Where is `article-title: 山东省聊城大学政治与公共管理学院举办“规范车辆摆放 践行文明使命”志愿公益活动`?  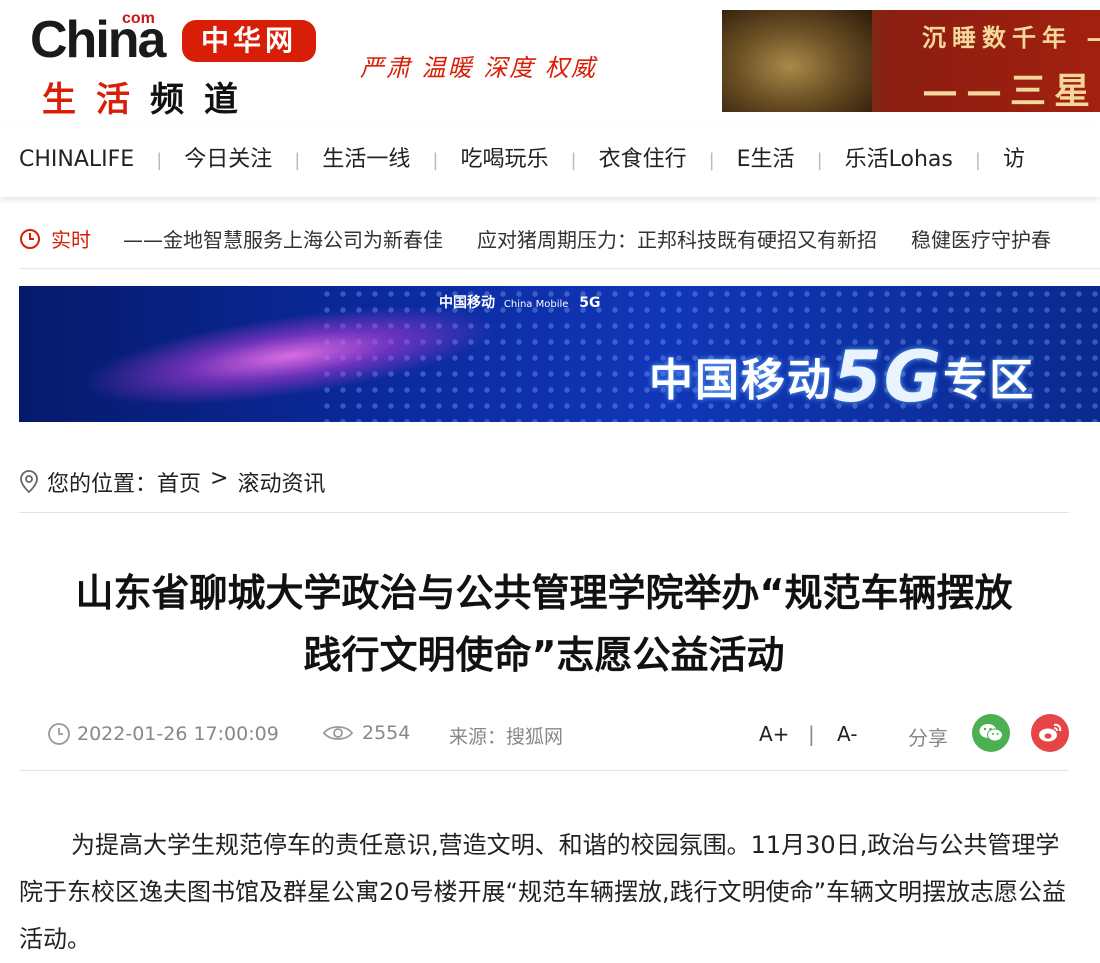
article-title: 山东省聊城大学政治与公共管理学院举办“规范车辆摆放 践行文明使命”志愿公益活动 is located at coordinates (544, 624).